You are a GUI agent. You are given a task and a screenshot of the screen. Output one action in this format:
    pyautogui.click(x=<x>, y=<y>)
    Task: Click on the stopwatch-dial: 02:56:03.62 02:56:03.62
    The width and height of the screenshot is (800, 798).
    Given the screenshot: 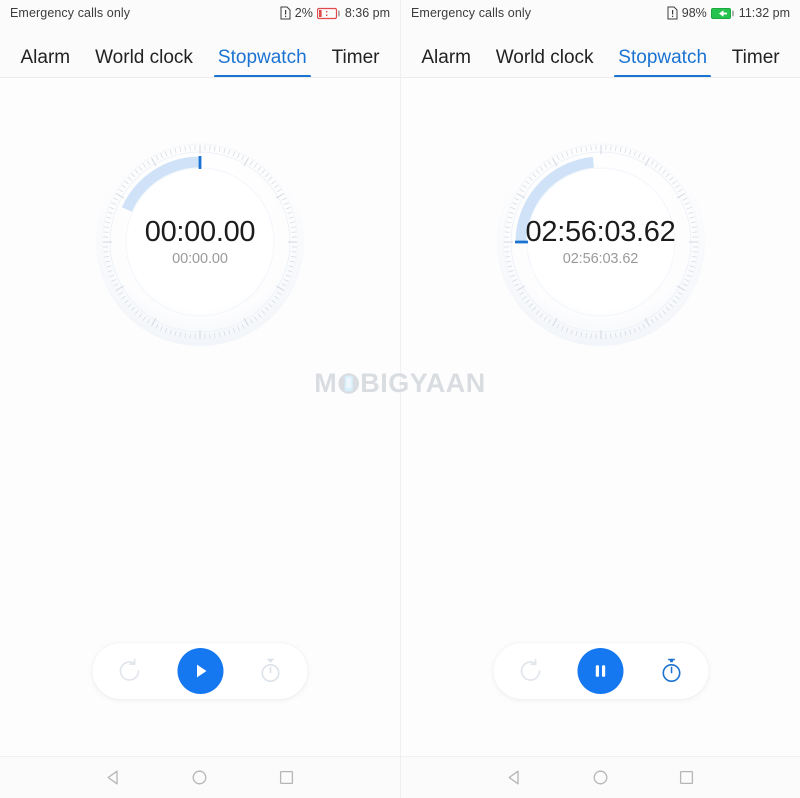 What is the action you would take?
    pyautogui.click(x=601, y=242)
    